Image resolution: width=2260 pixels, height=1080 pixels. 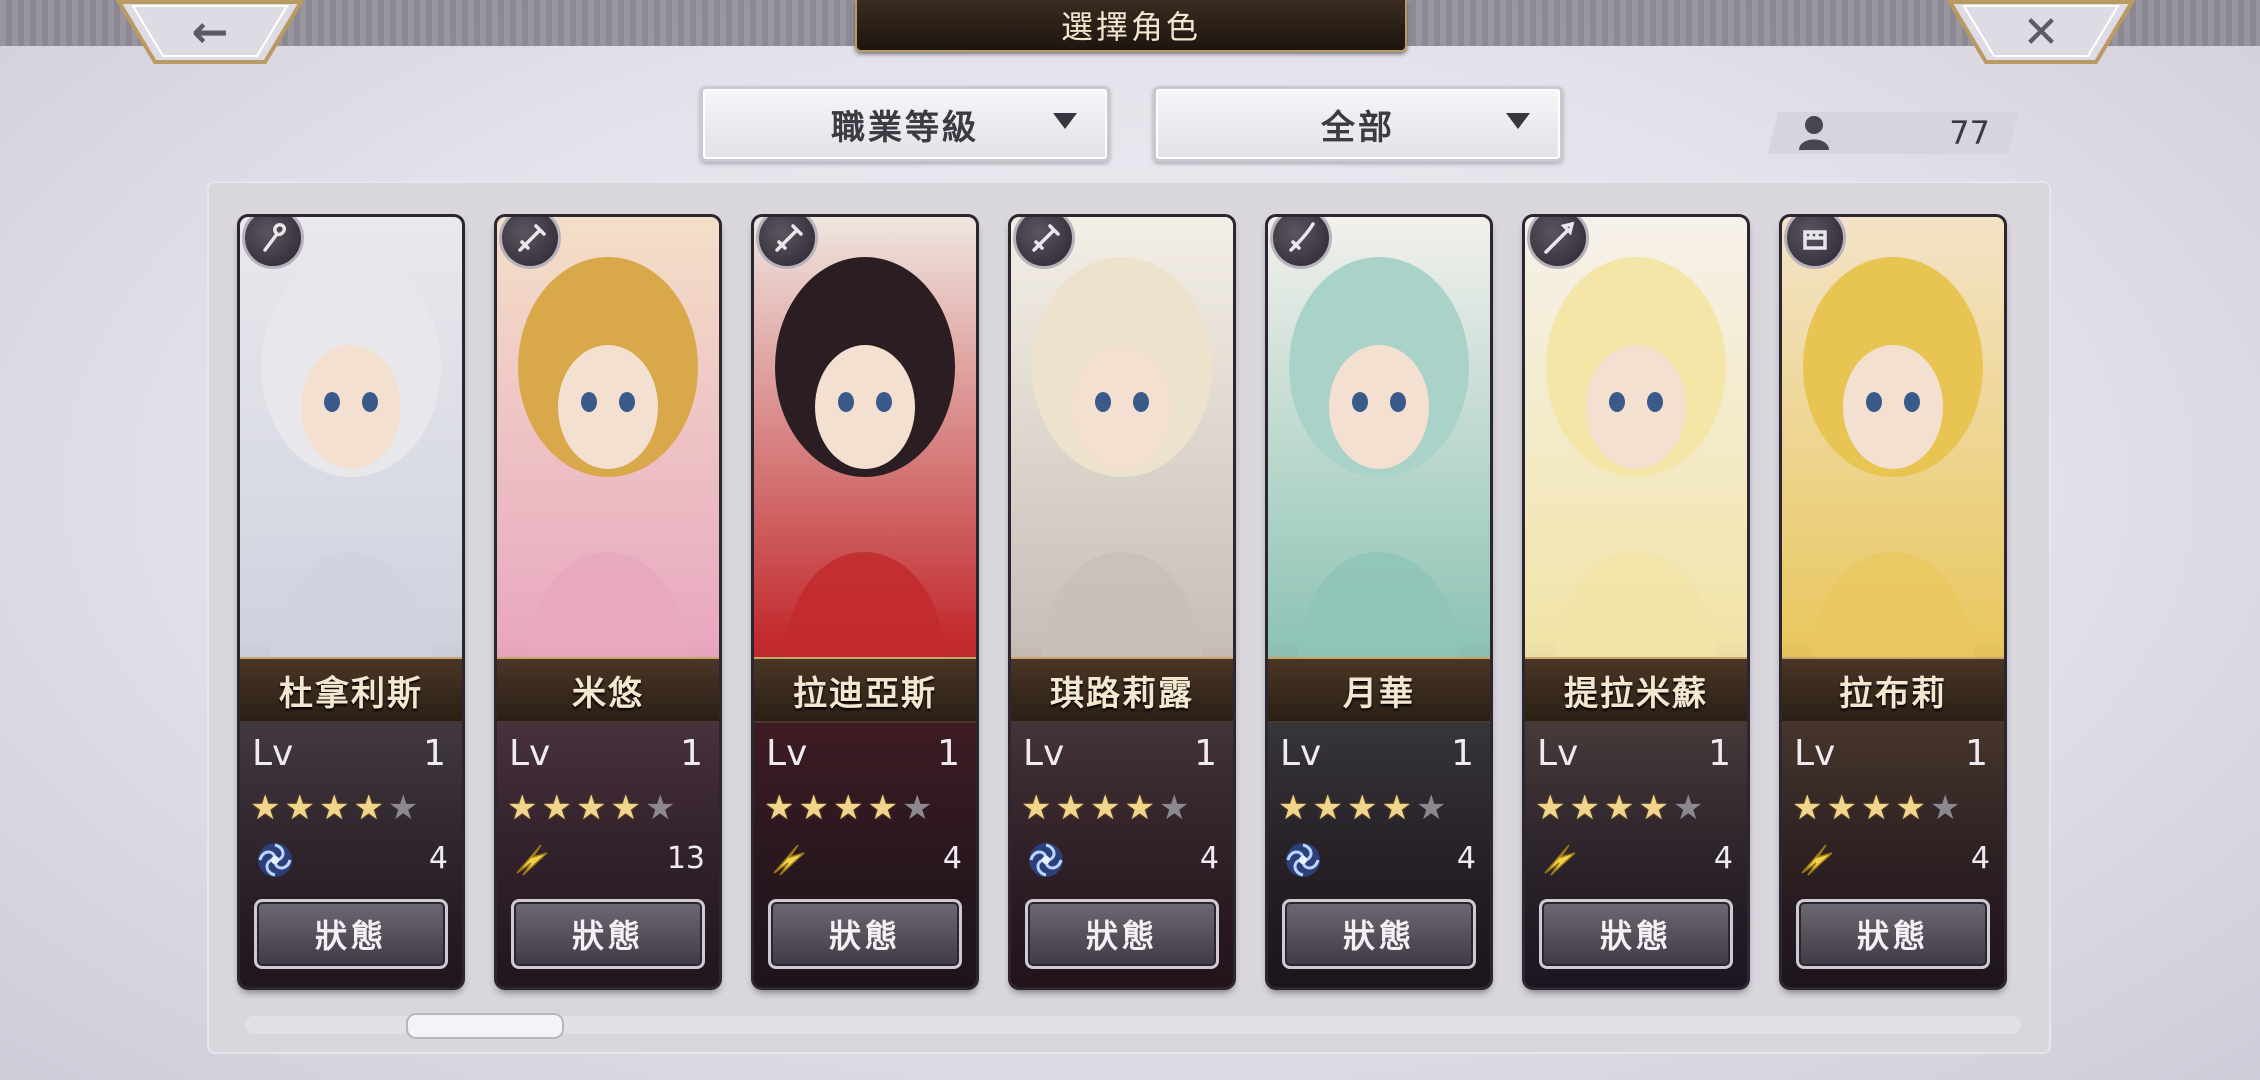 I want to click on close-icon: ✕, so click(x=2041, y=32).